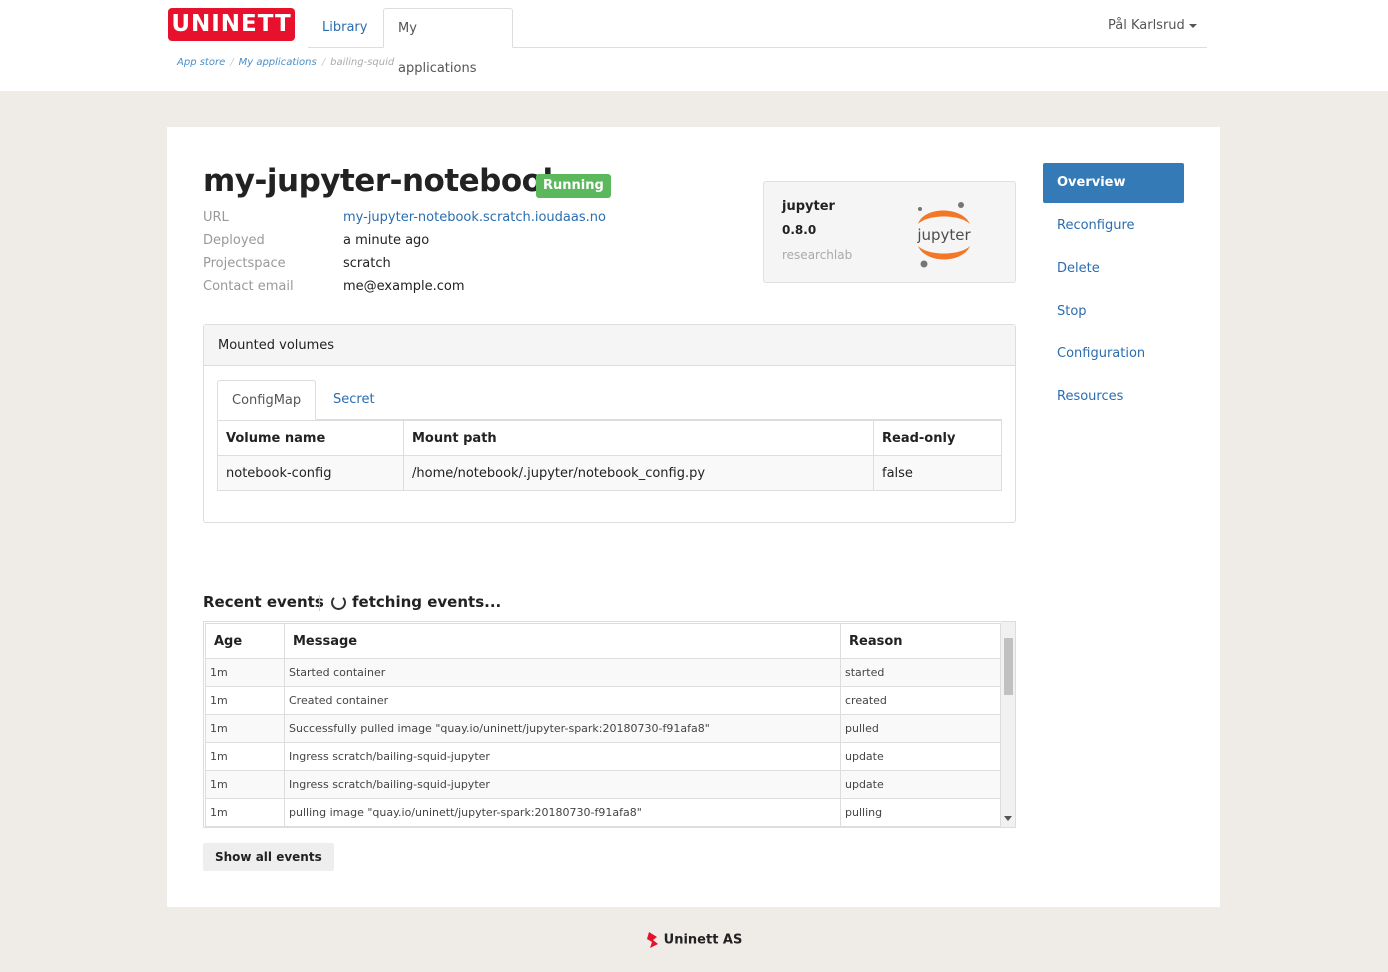 This screenshot has height=972, width=1388. Describe the element at coordinates (474, 217) in the screenshot. I see `app-url-link: my-jupyter-notebook.scratch.ioudaas.no` at that location.